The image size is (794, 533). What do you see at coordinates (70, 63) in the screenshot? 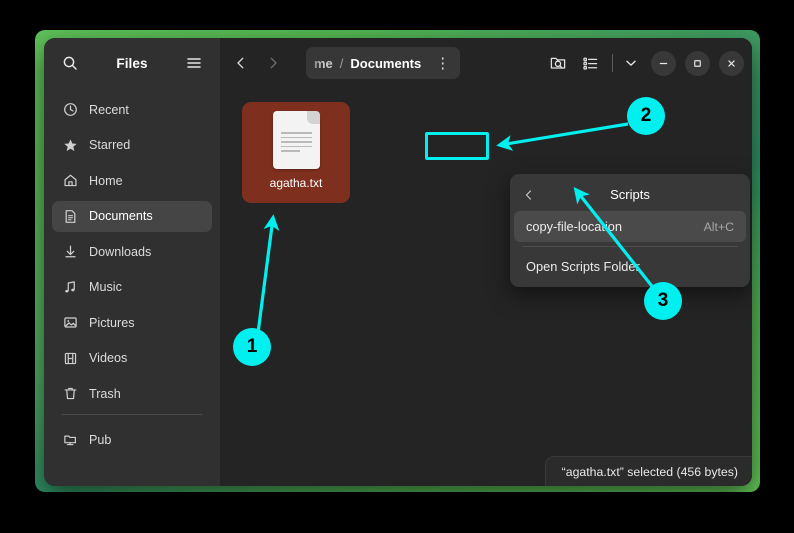
I see `search-icon` at bounding box center [70, 63].